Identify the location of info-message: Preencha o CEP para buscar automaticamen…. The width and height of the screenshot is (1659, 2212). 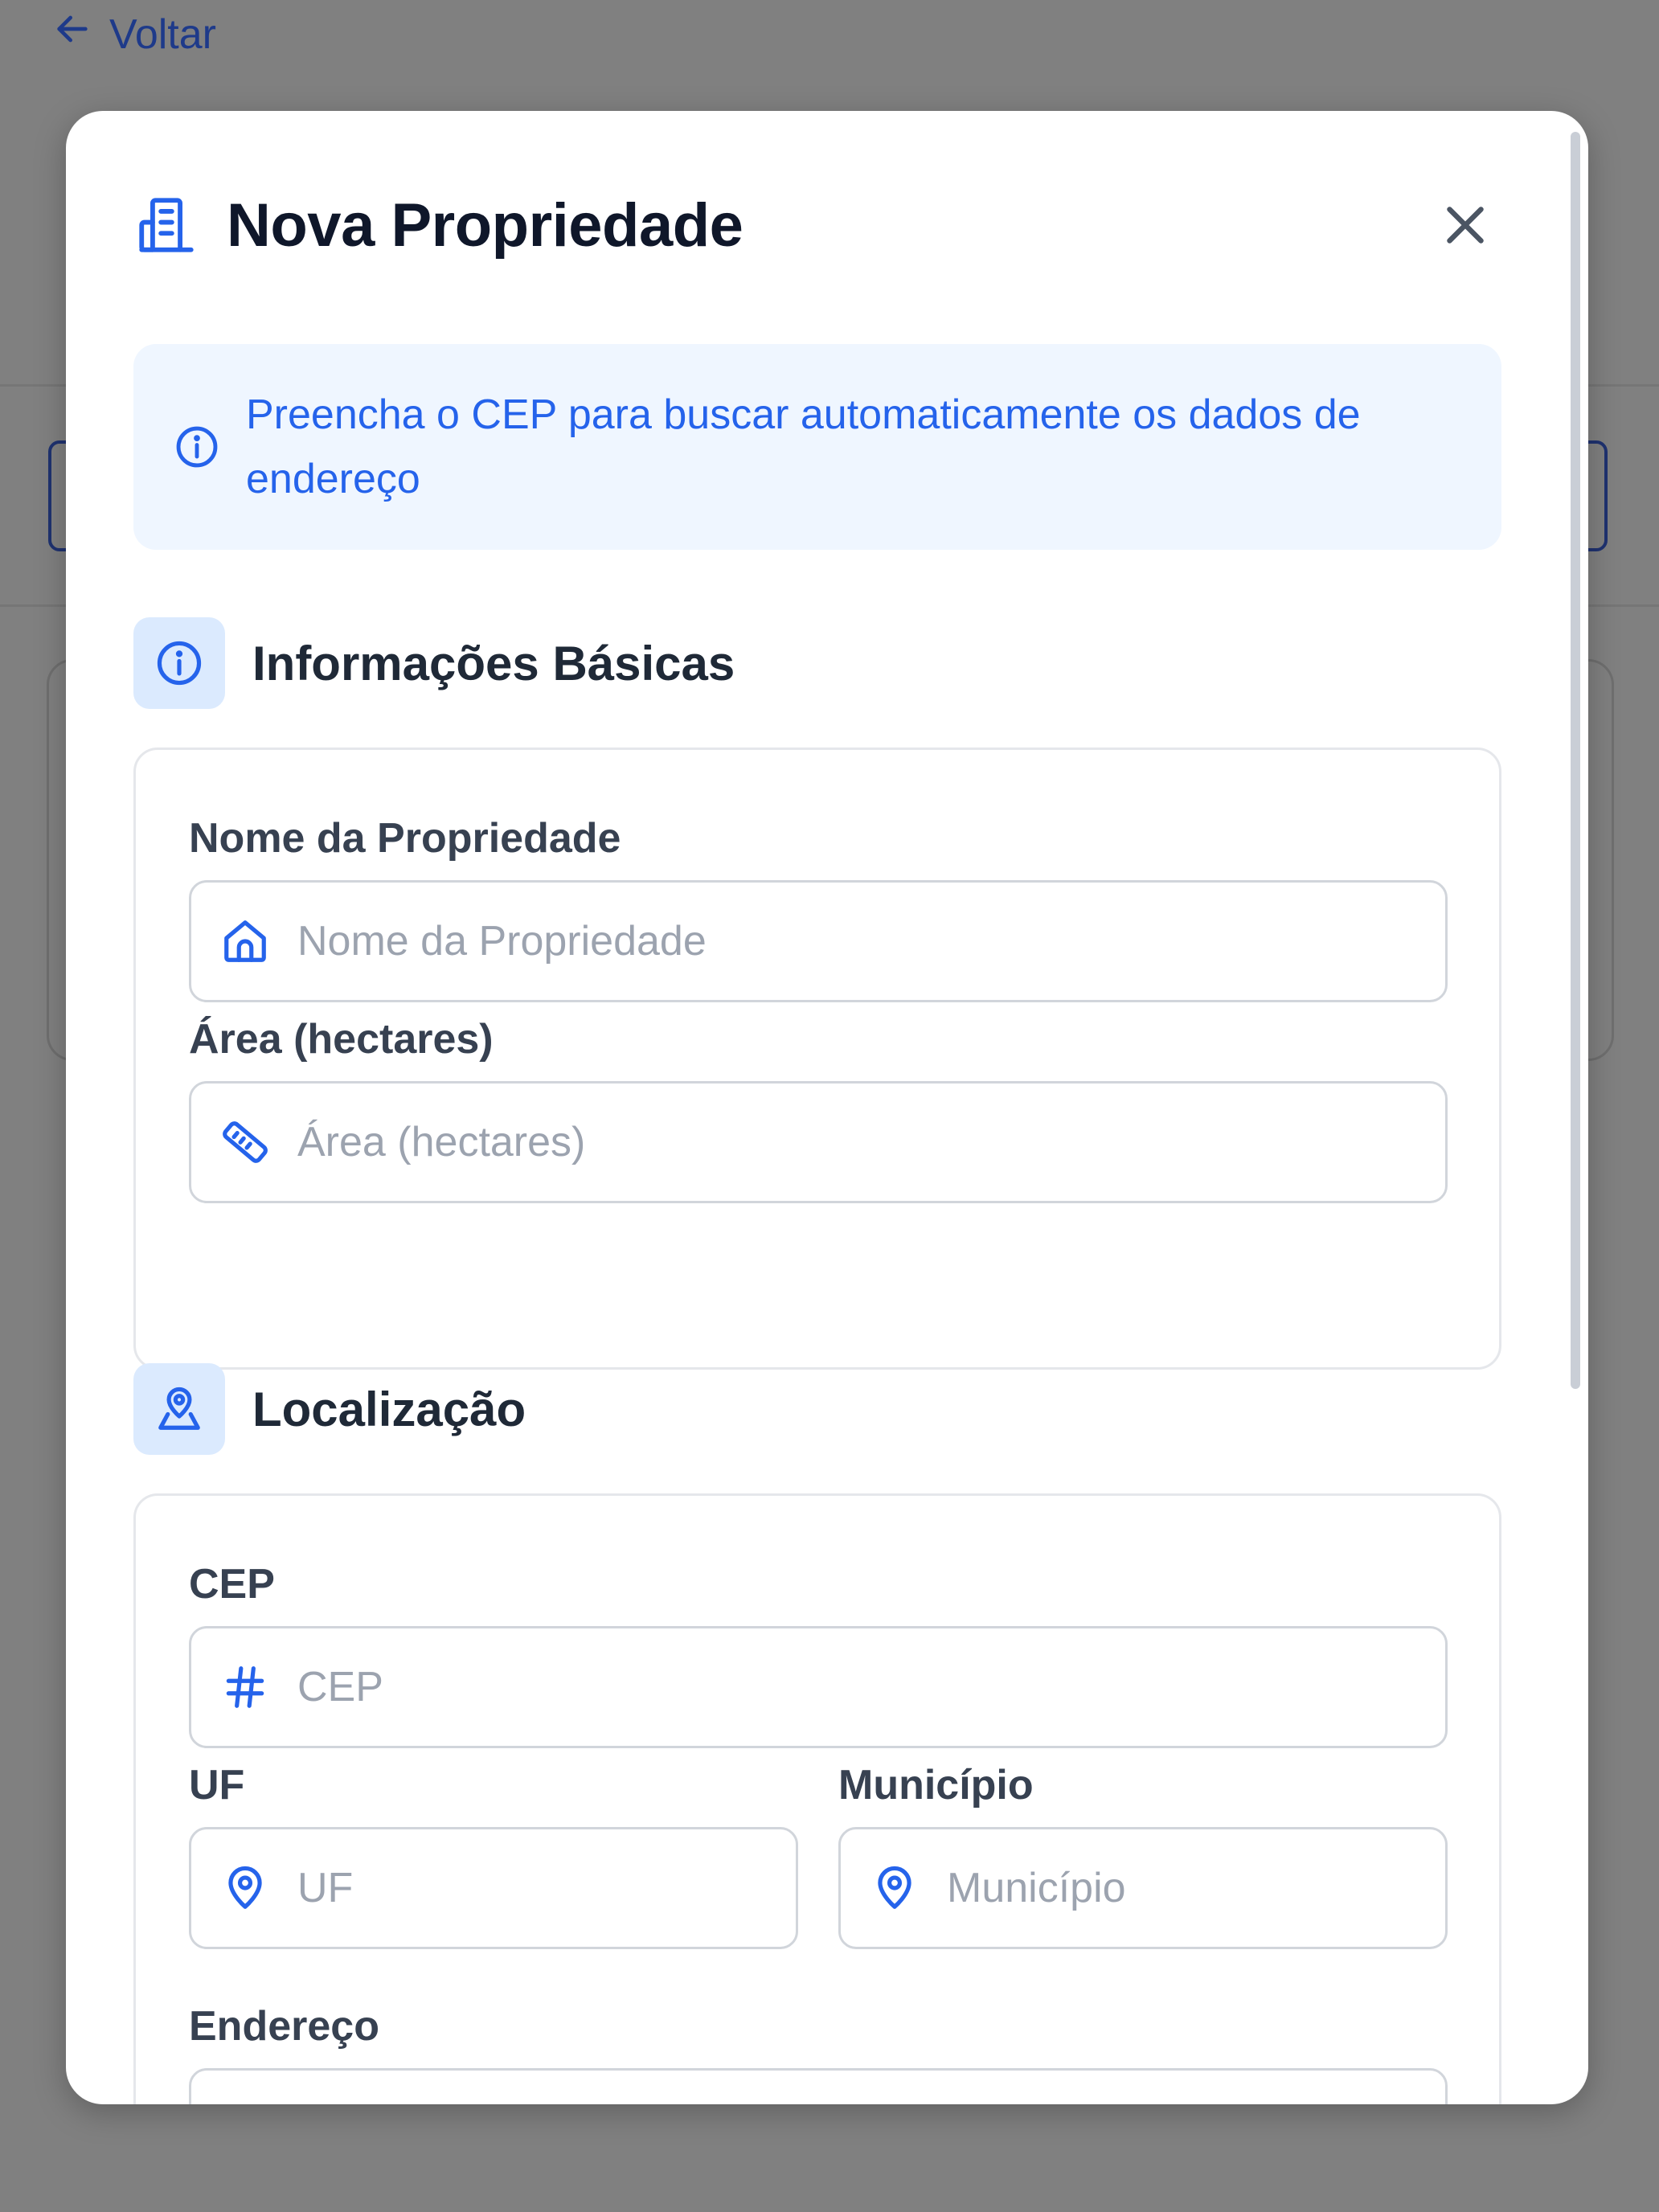
(803, 446).